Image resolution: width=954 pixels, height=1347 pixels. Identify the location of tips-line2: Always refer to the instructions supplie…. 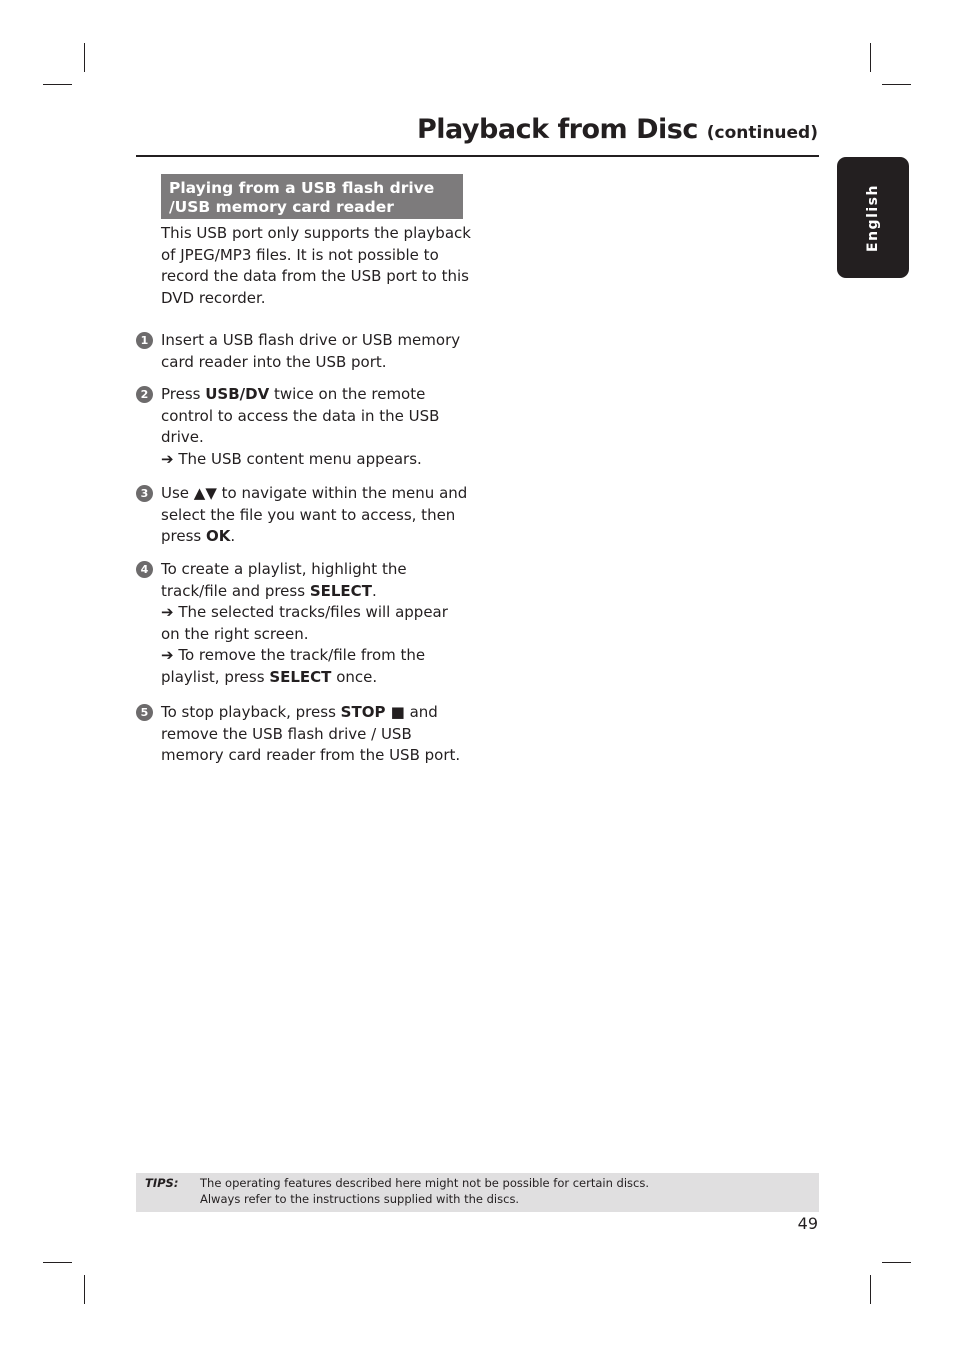
(360, 1199).